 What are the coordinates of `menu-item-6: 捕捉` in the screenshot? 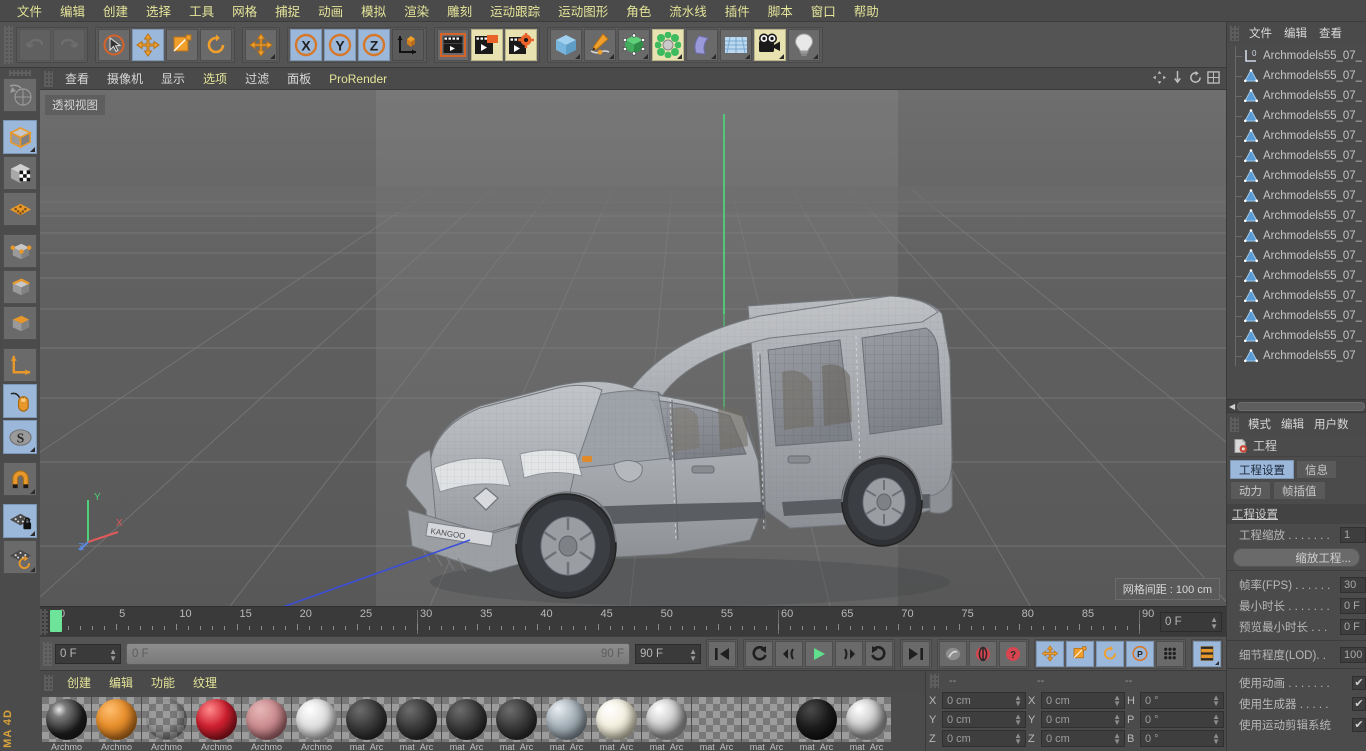 It's located at (287, 10).